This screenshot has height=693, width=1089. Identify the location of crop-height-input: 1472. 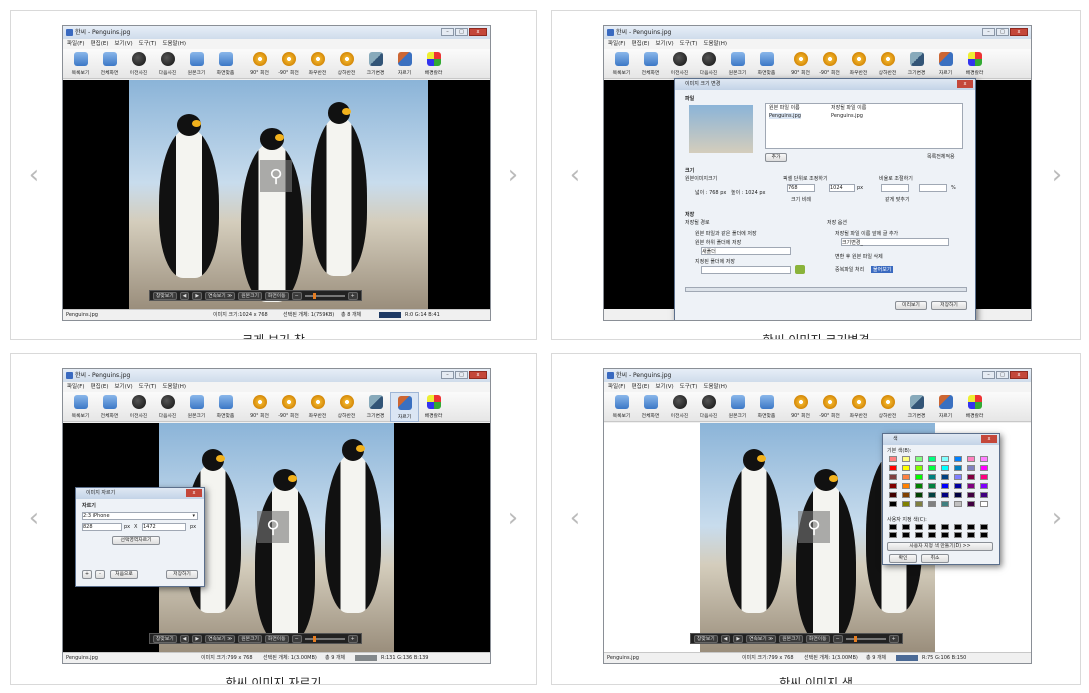
(164, 527).